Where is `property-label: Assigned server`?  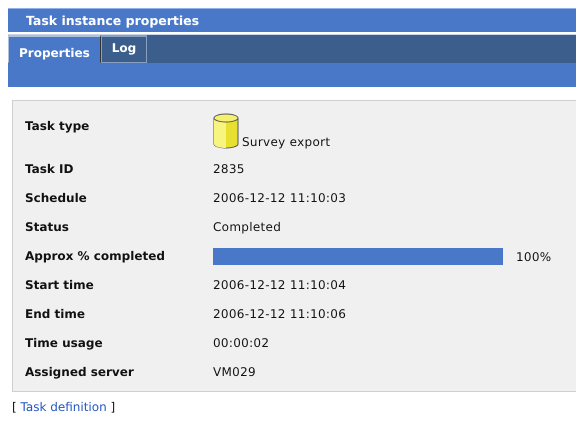
property-label: Assigned server is located at coordinates (80, 373).